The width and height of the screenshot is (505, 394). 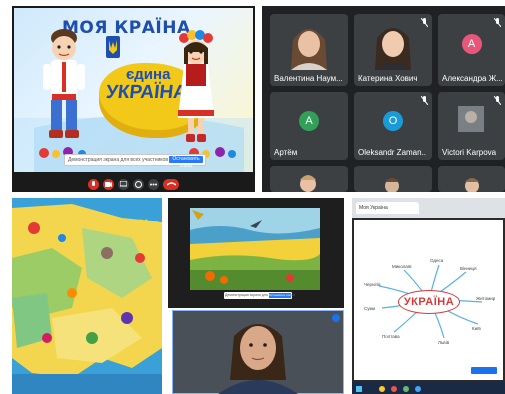 I want to click on participant-tile: Victori Karpova, so click(x=471, y=126).